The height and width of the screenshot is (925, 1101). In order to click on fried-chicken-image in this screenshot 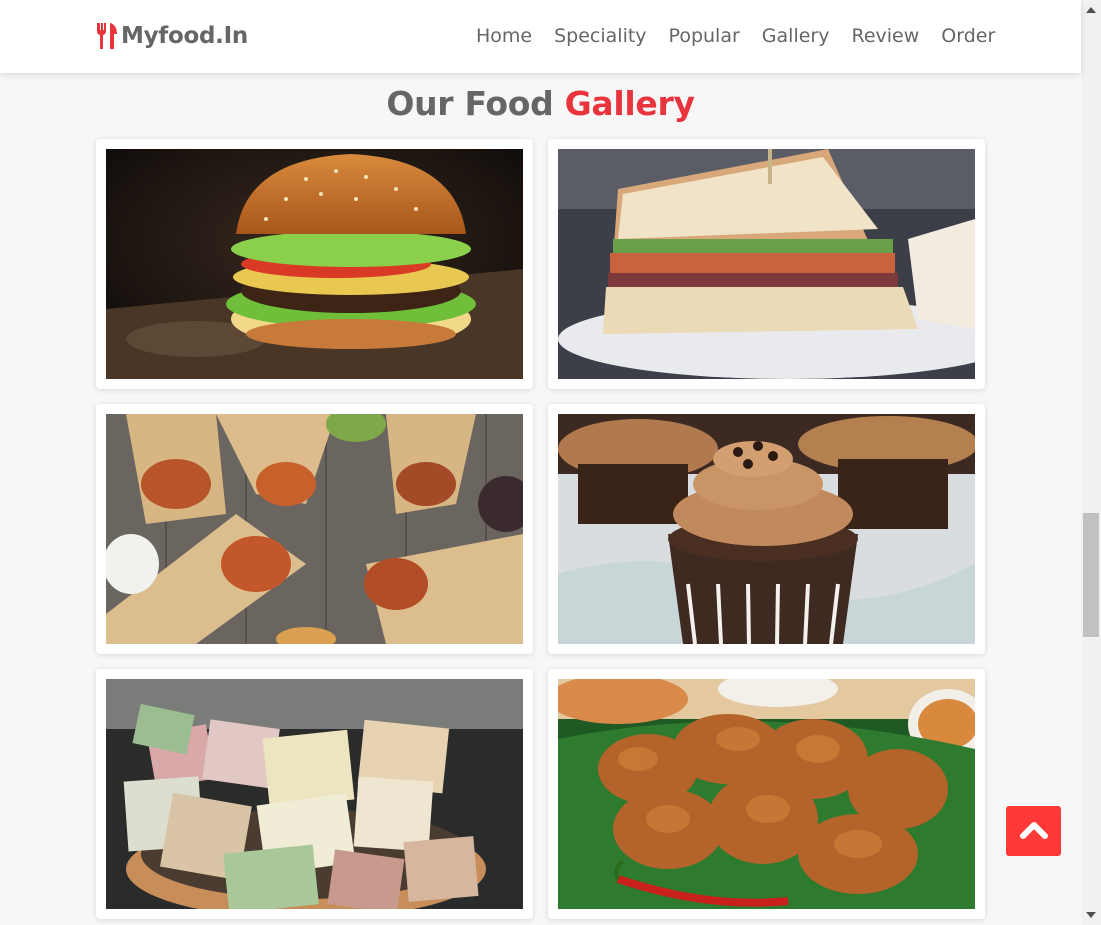, I will do `click(766, 794)`.